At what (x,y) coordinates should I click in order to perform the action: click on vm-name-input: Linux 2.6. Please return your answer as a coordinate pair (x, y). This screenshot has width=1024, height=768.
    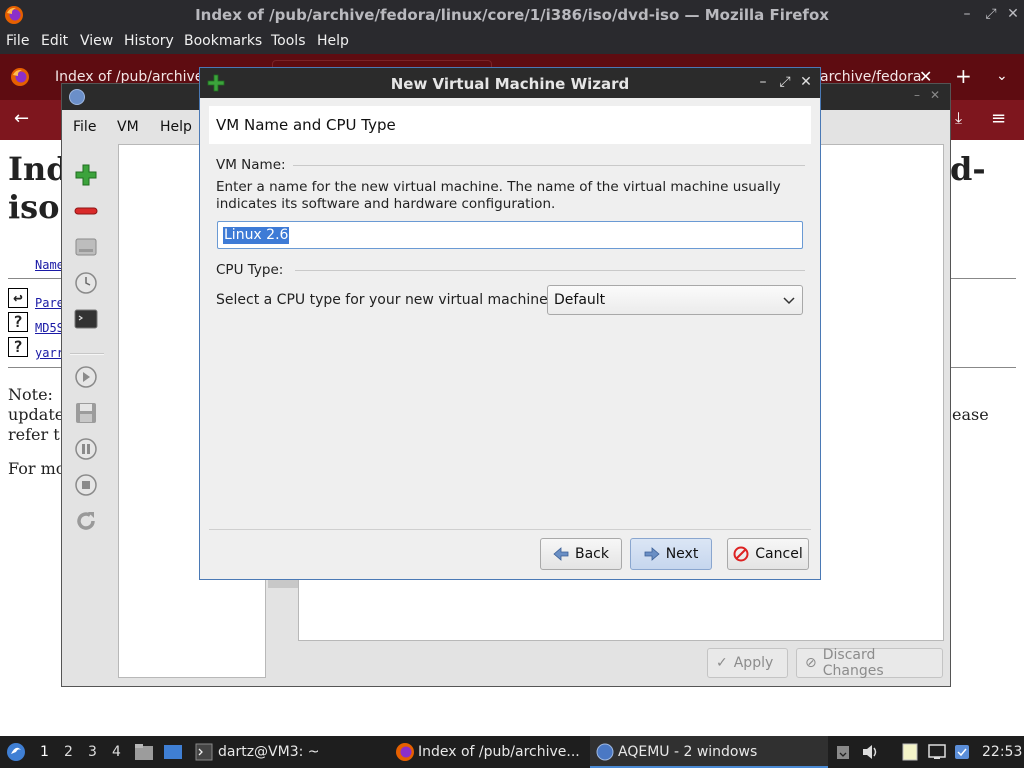
    Looking at the image, I should click on (510, 235).